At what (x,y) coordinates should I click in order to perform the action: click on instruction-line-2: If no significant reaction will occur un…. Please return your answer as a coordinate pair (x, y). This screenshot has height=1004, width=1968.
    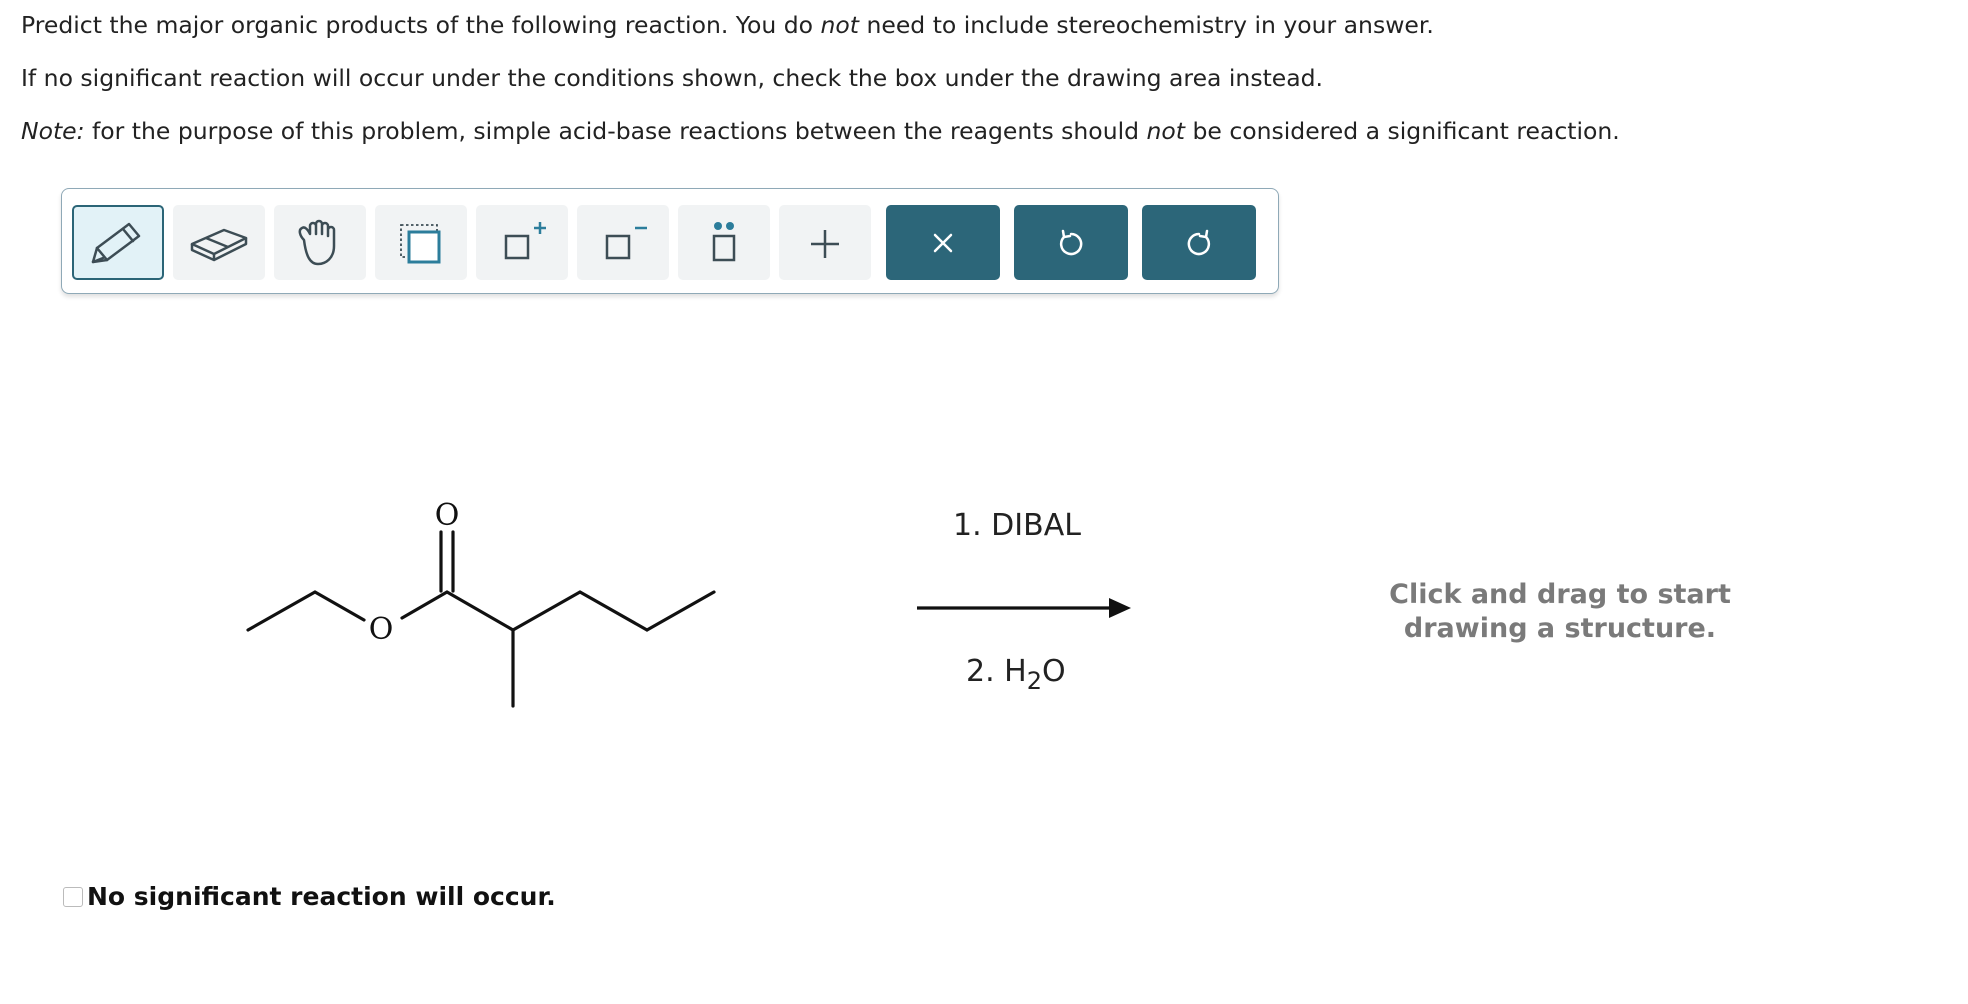
    Looking at the image, I should click on (672, 78).